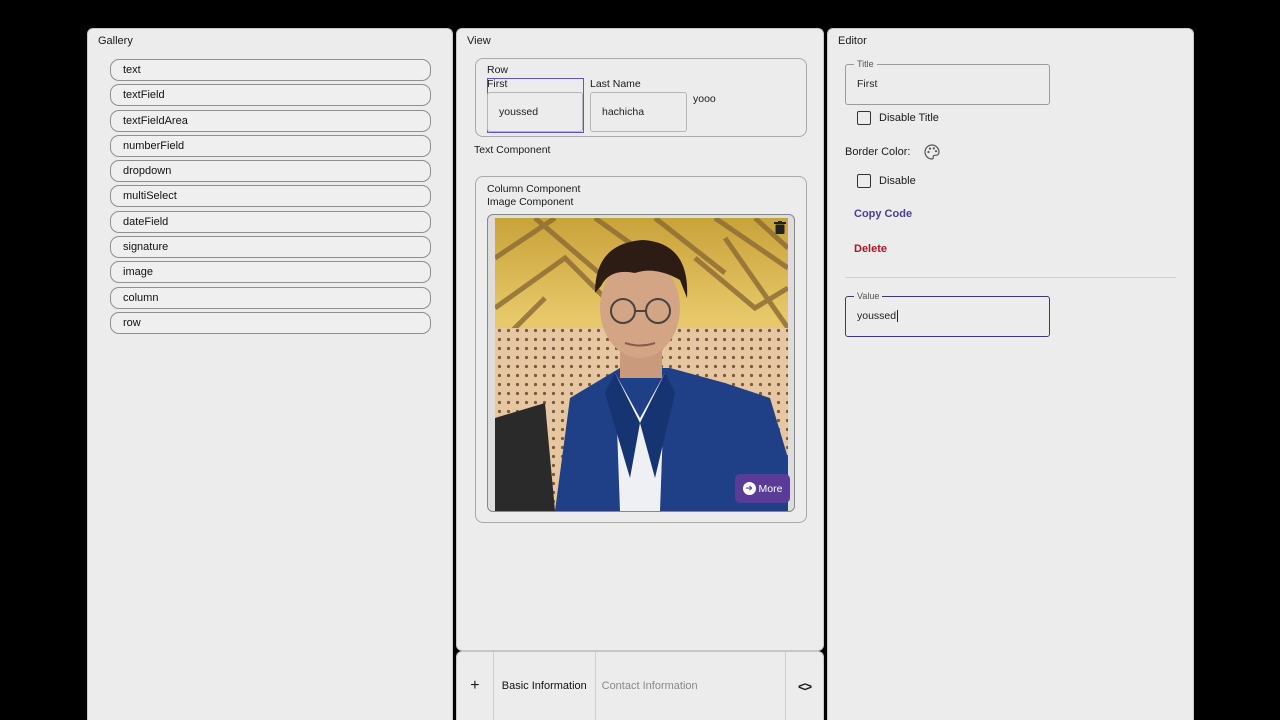 The width and height of the screenshot is (1280, 720). Describe the element at coordinates (479, 41) in the screenshot. I see `view-title: View` at that location.